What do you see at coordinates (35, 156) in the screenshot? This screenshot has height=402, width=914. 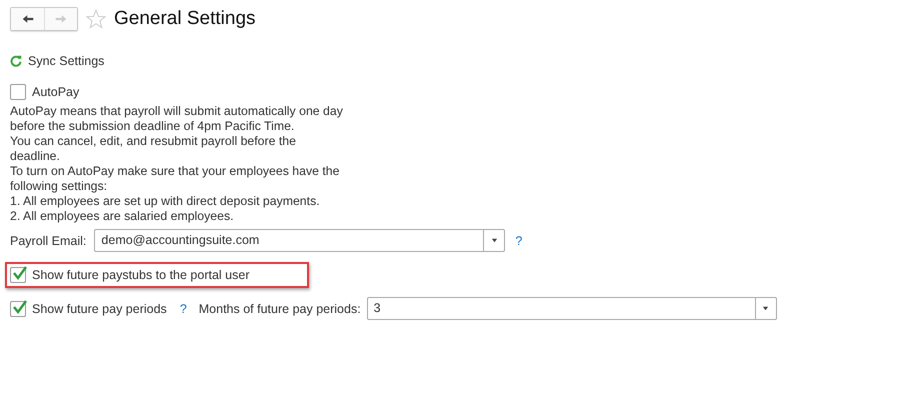 I see `description-text: deadline.` at bounding box center [35, 156].